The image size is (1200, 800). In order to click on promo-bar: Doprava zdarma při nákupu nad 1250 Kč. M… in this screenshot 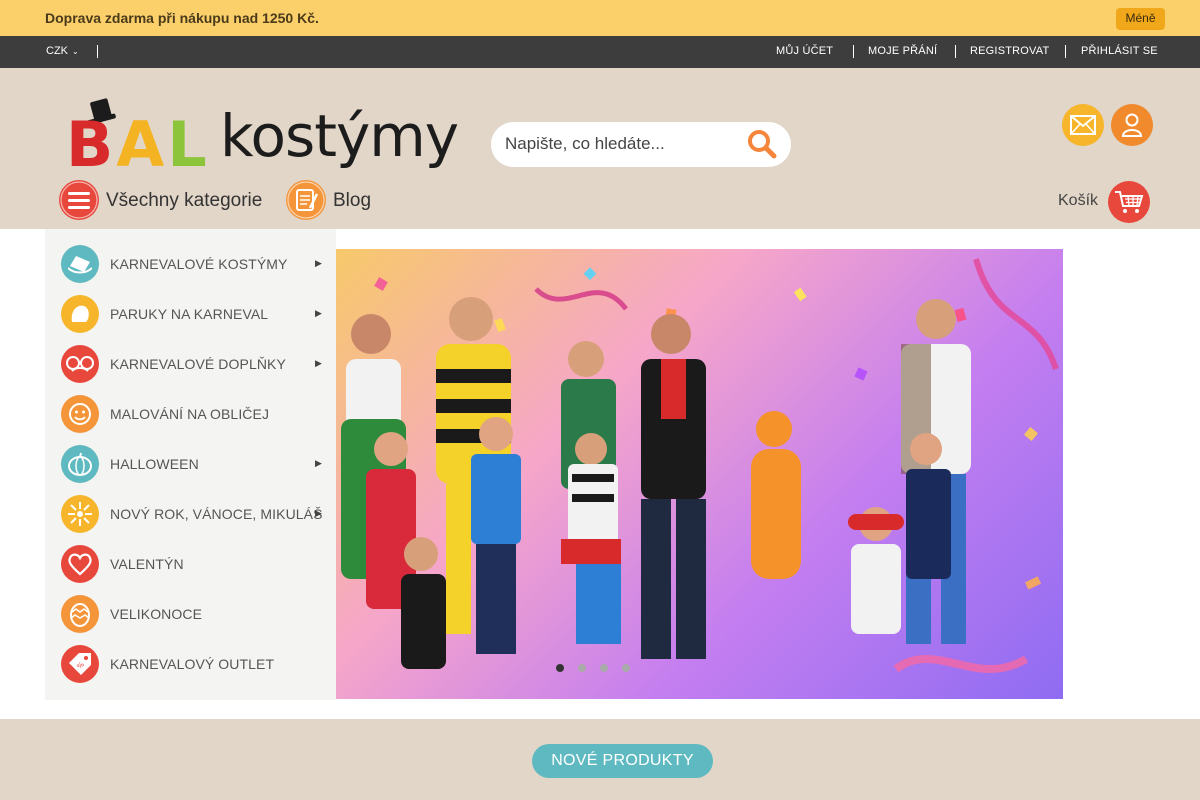, I will do `click(600, 18)`.